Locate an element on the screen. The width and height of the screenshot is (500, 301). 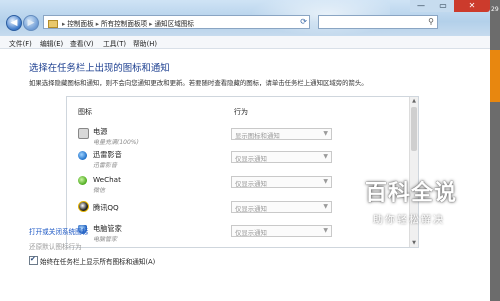
breadcrumb: ▸ 控制面板 ▸ 所有控制面板项 ▸ 通知区域图标 is located at coordinates (121, 23).